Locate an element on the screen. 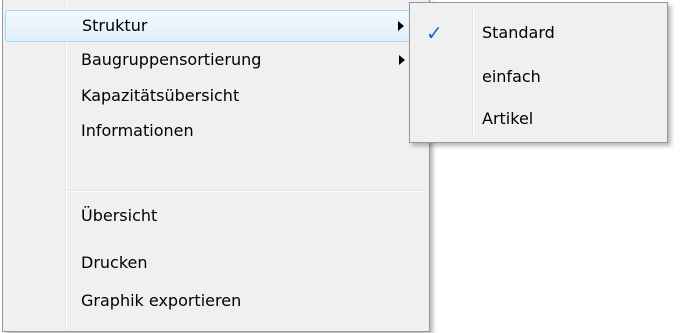 The height and width of the screenshot is (333, 682). menu-item-label: Drucken is located at coordinates (114, 262).